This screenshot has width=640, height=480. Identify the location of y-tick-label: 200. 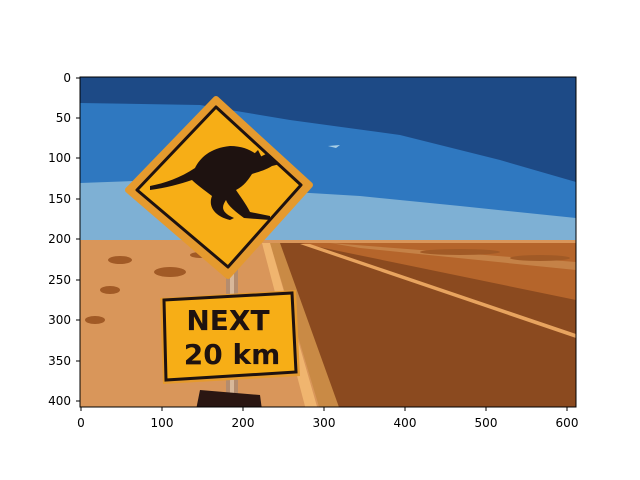
(59, 239).